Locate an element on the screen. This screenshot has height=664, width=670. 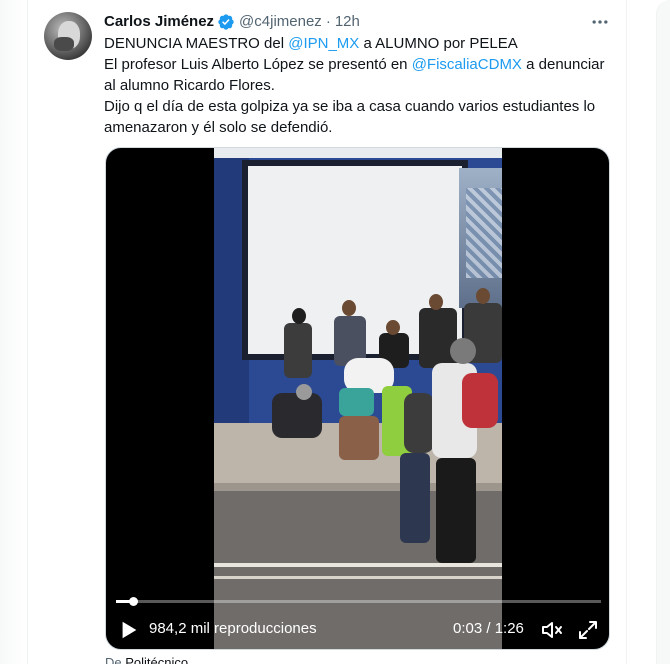
caption-source: Politécnico is located at coordinates (156, 659).